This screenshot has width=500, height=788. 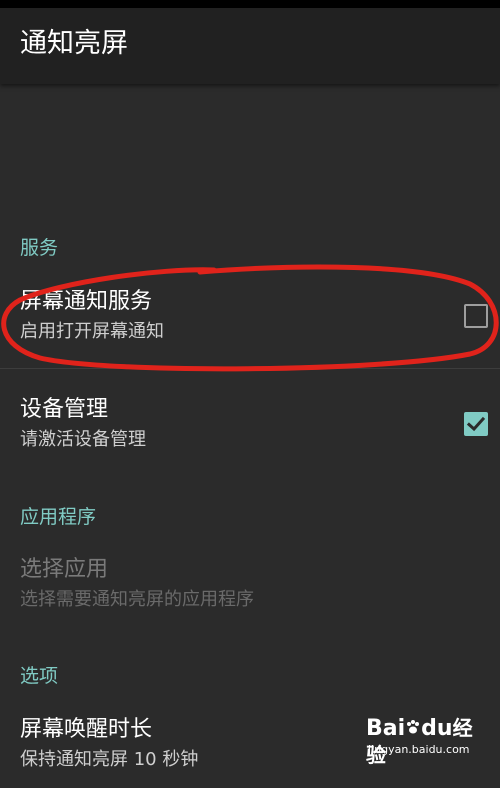 I want to click on watermark-url: jingyan.baidu.com, so click(x=419, y=750).